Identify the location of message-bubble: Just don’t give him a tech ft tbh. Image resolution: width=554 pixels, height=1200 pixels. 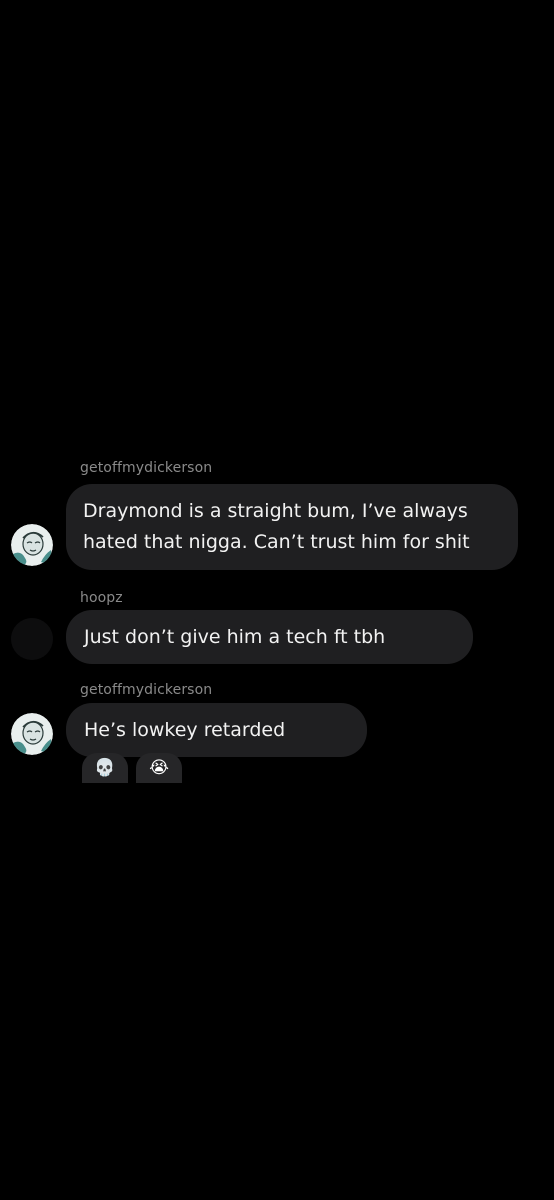
(269, 637).